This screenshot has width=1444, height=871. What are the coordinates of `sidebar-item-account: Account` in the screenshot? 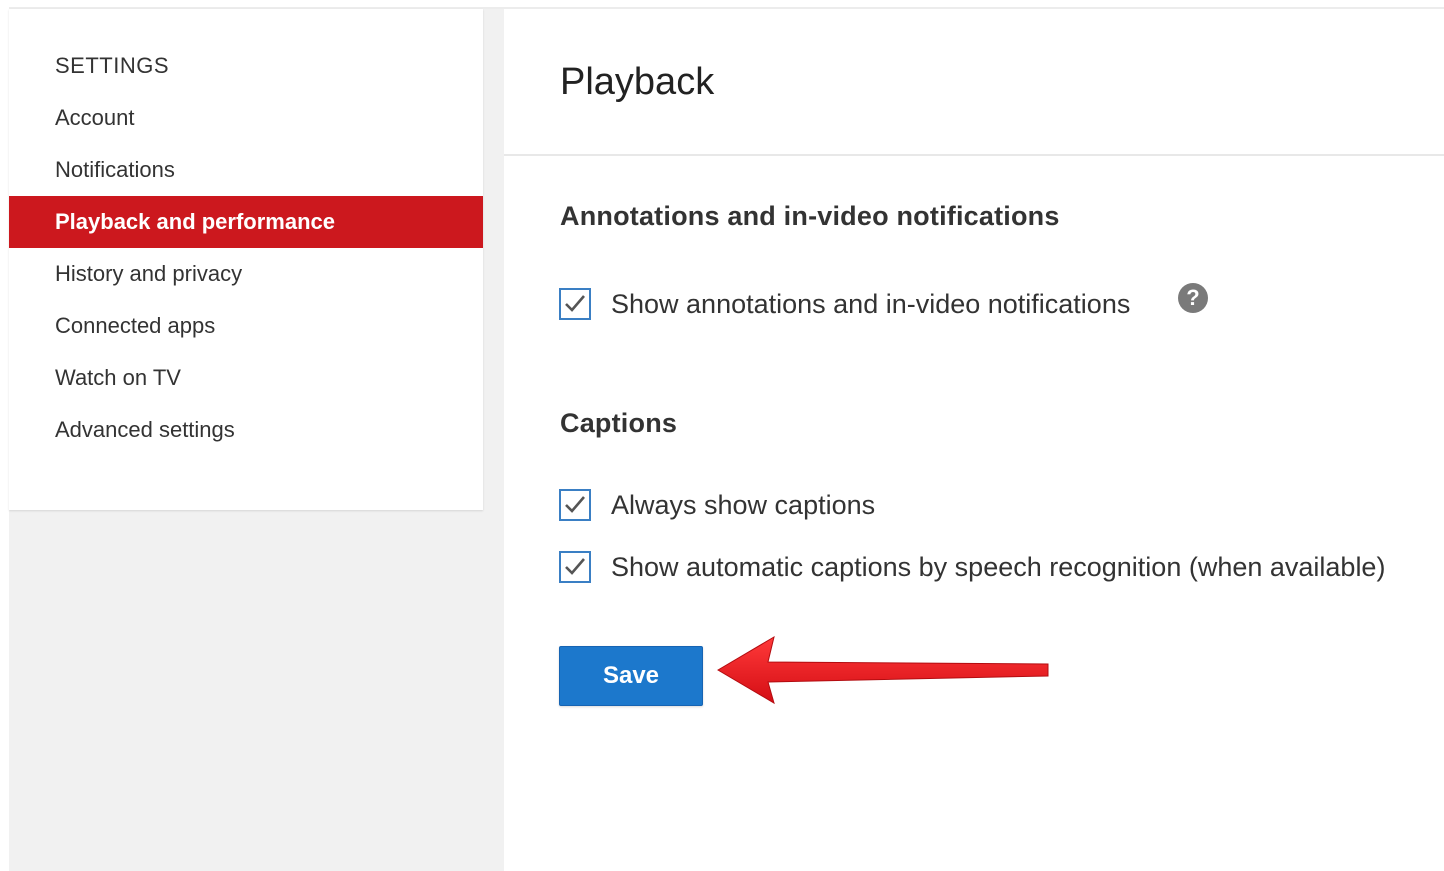 It's located at (246, 118).